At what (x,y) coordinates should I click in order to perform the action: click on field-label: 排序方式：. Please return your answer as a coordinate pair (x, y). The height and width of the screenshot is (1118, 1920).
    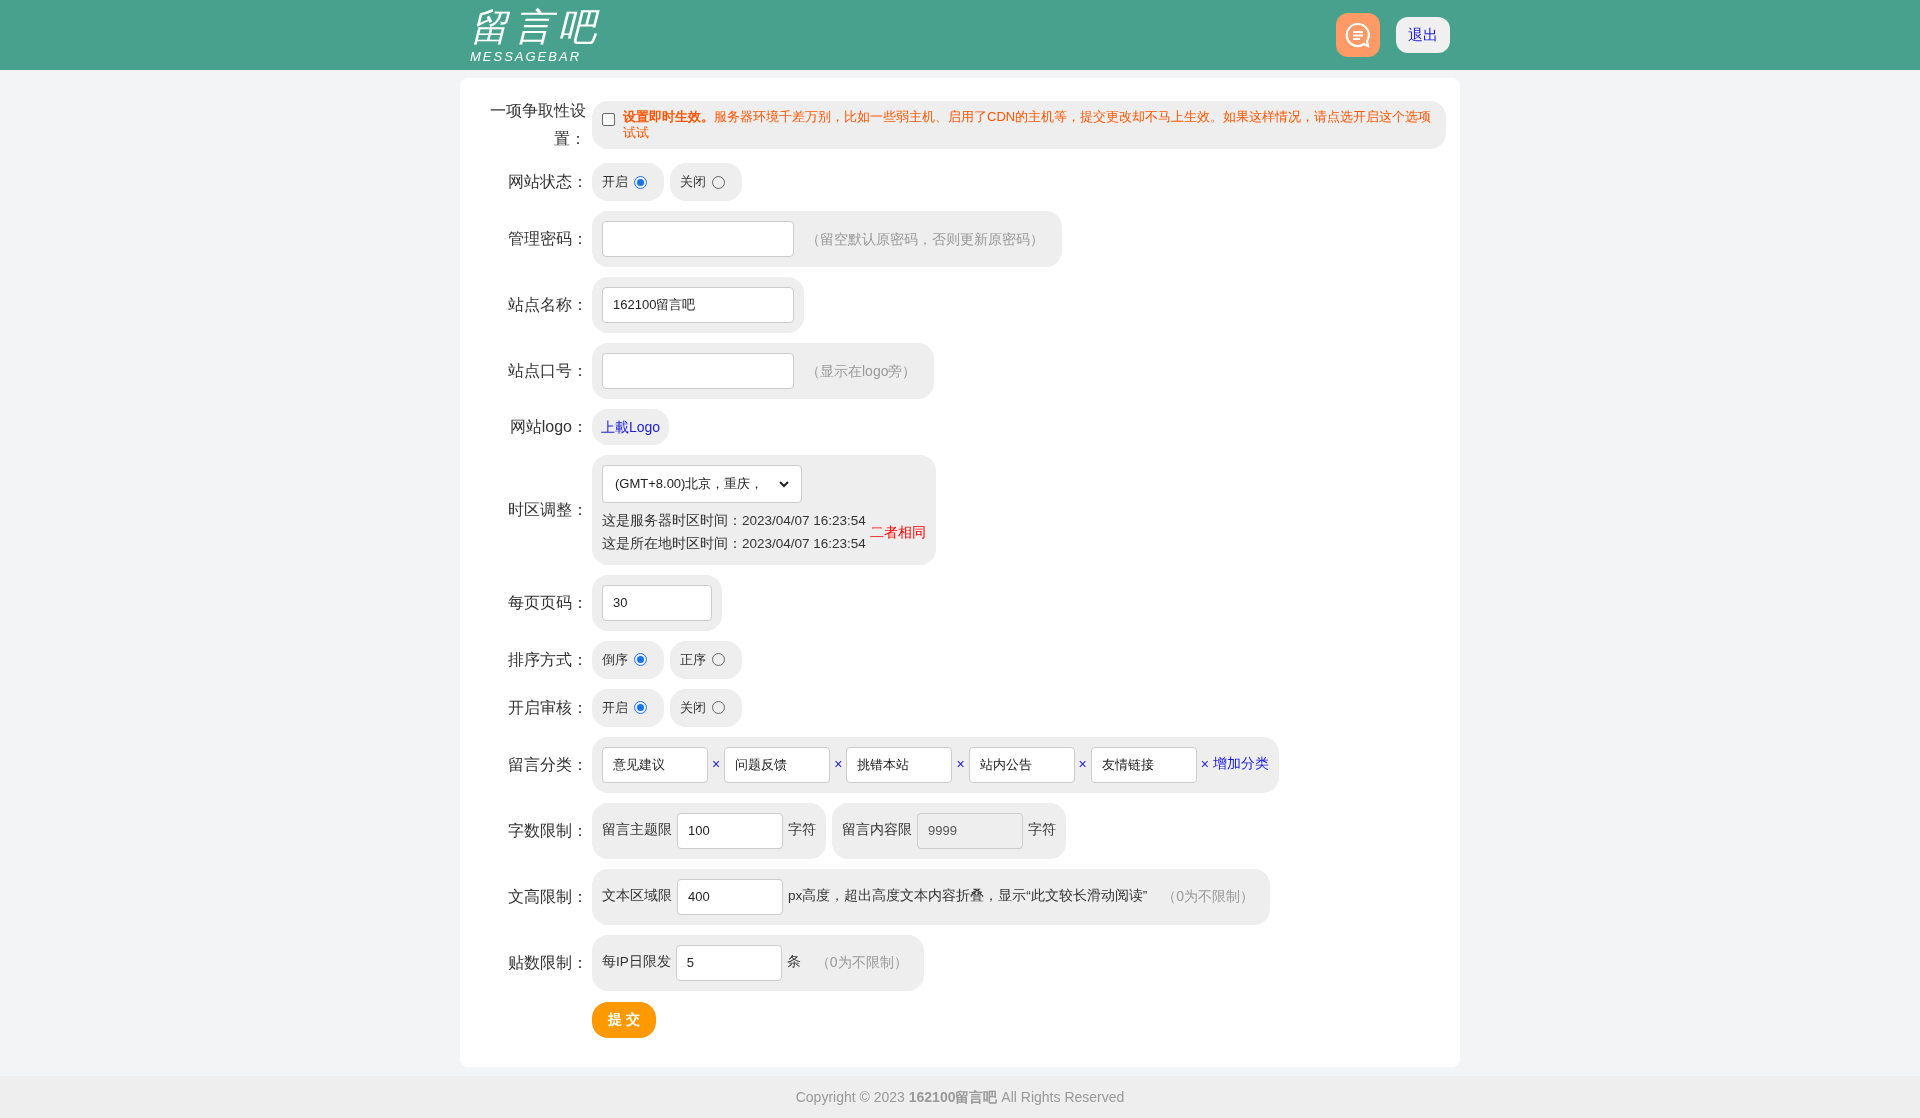
    Looking at the image, I should click on (548, 659).